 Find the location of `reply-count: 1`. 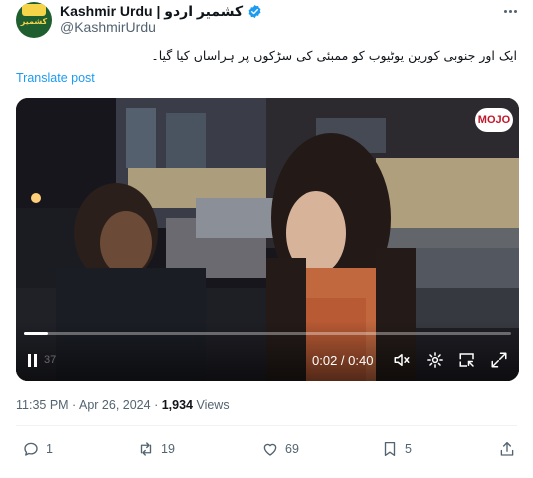

reply-count: 1 is located at coordinates (49, 449).